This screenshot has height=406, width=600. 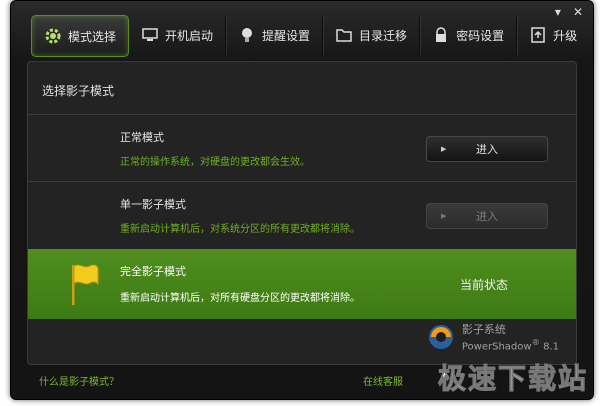 I want to click on online-support-link: 在线客服, so click(x=383, y=380).